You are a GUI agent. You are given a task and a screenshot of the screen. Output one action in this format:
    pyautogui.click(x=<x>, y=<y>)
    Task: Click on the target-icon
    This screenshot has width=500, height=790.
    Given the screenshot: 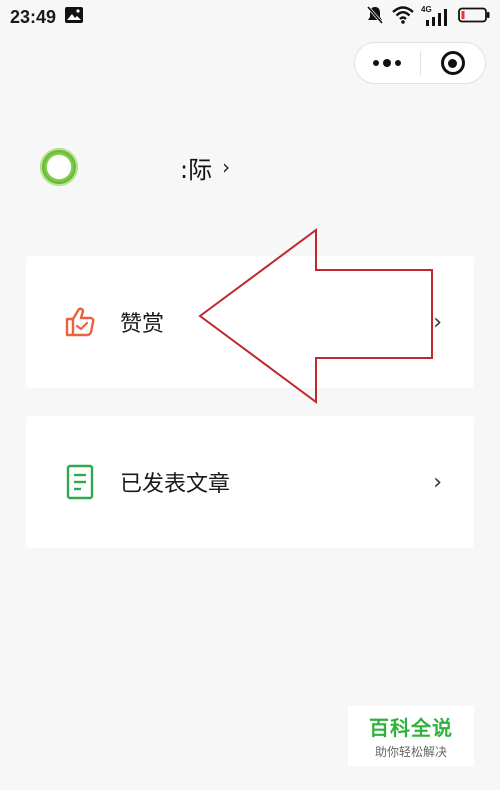 What is the action you would take?
    pyautogui.click(x=452, y=63)
    